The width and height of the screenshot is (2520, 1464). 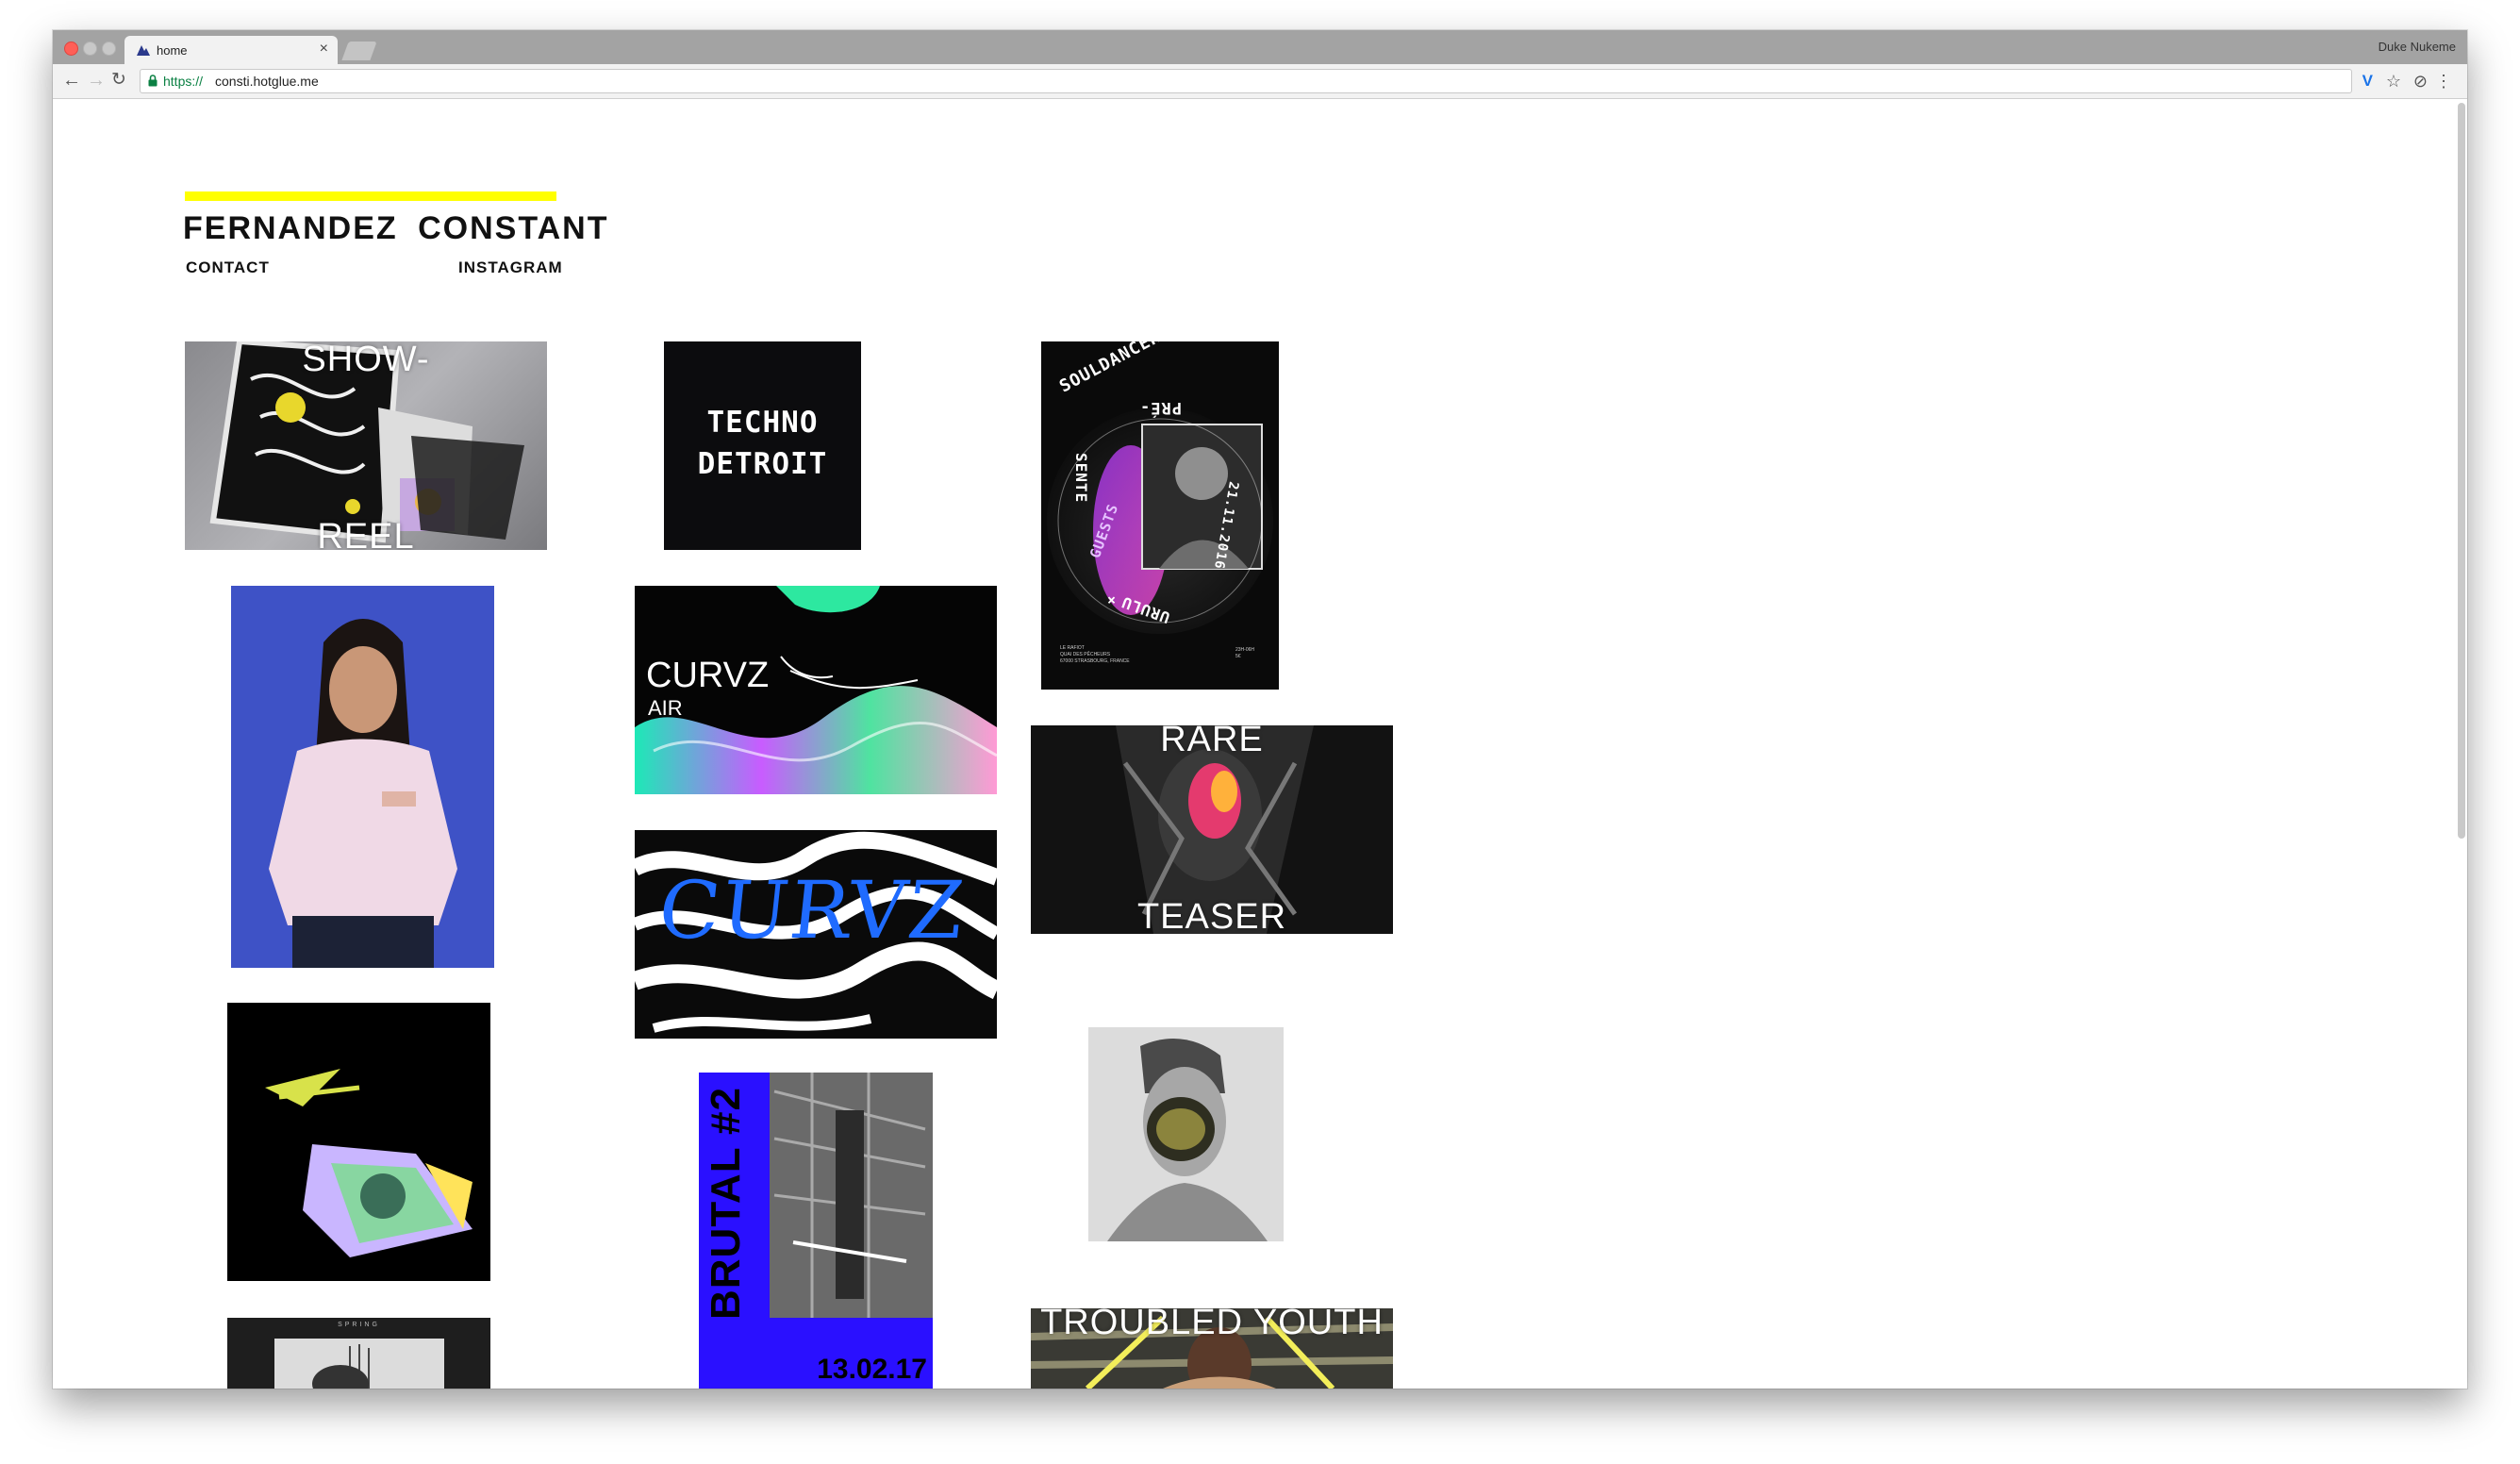 I want to click on brutal-date: 13.02.17, so click(x=872, y=1369).